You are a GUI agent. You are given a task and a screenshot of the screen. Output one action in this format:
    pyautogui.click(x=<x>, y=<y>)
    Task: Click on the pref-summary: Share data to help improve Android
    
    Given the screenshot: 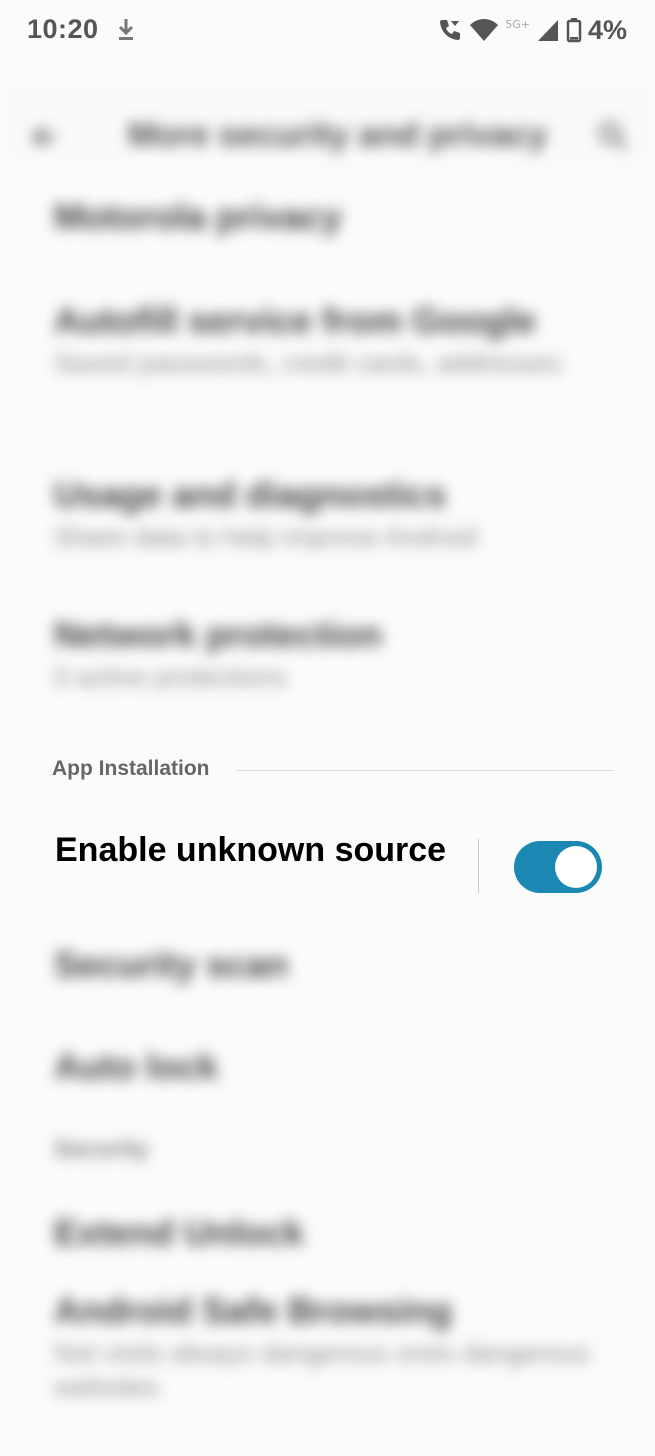 What is the action you would take?
    pyautogui.click(x=266, y=537)
    